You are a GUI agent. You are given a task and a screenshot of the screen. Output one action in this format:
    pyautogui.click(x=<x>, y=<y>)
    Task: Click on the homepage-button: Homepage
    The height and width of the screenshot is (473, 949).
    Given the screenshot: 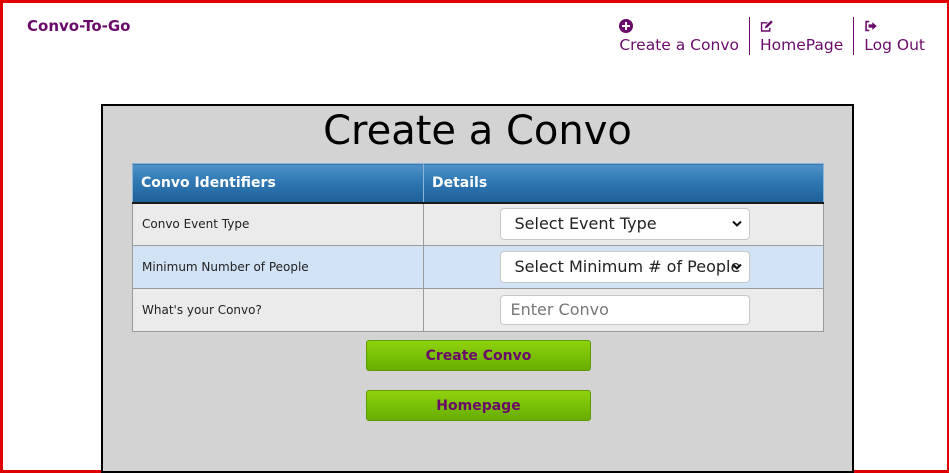 What is the action you would take?
    pyautogui.click(x=478, y=405)
    